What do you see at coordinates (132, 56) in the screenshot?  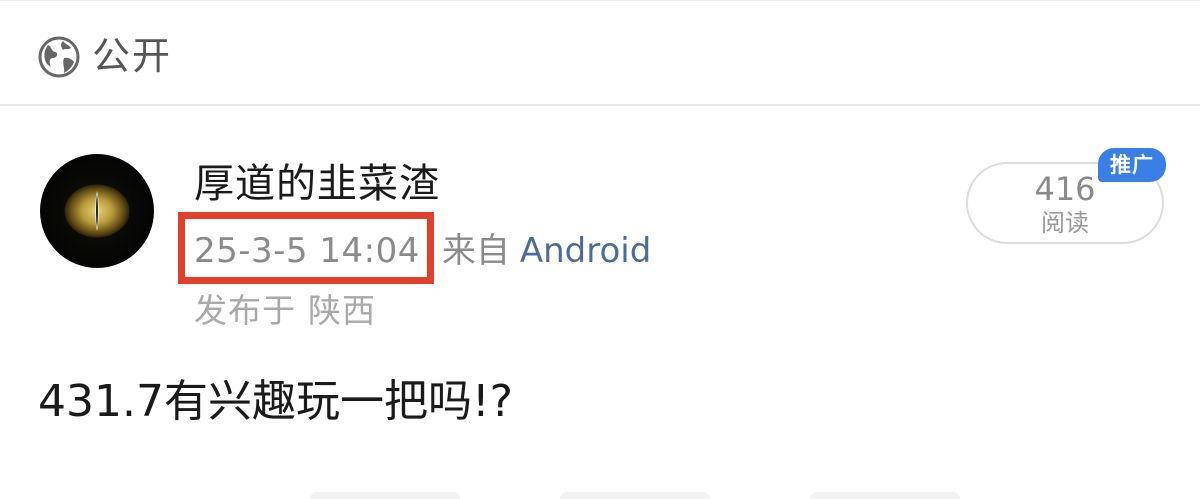 I see `visibility-label: 公开` at bounding box center [132, 56].